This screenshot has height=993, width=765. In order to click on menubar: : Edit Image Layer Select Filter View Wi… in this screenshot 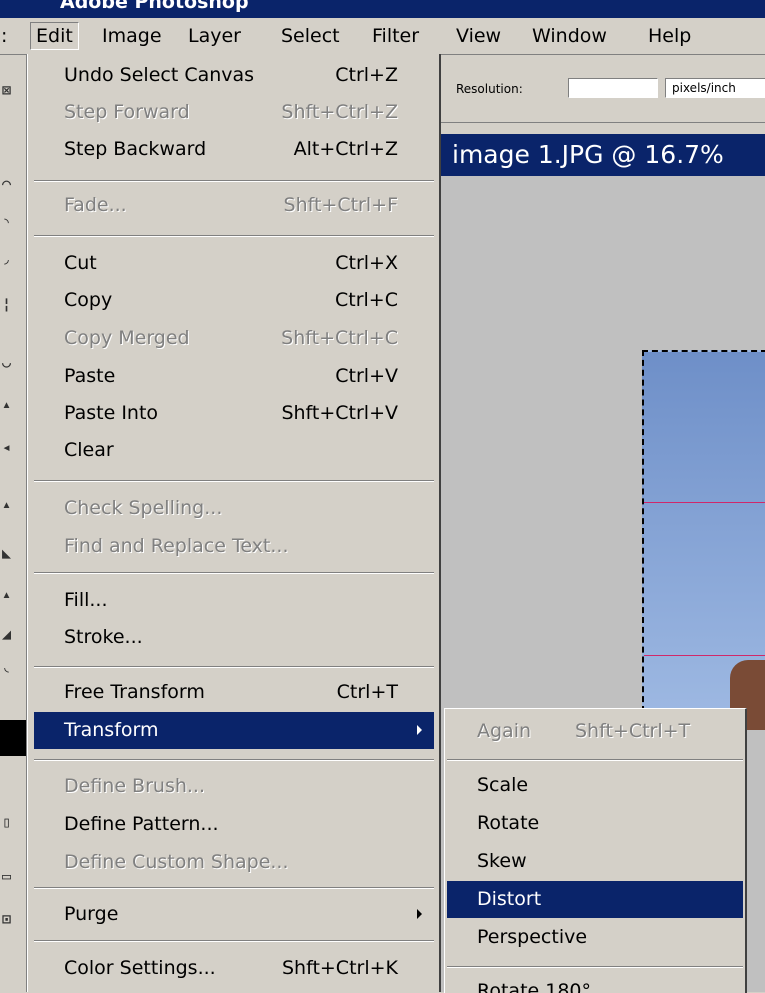, I will do `click(382, 36)`.